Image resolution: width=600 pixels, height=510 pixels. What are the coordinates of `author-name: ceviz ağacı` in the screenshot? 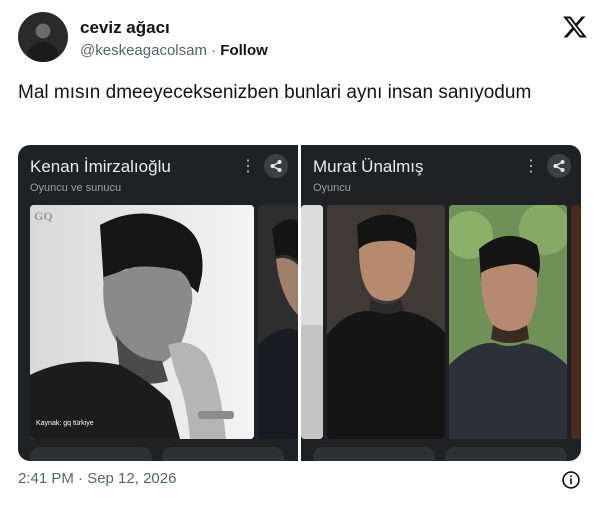 It's located at (125, 28).